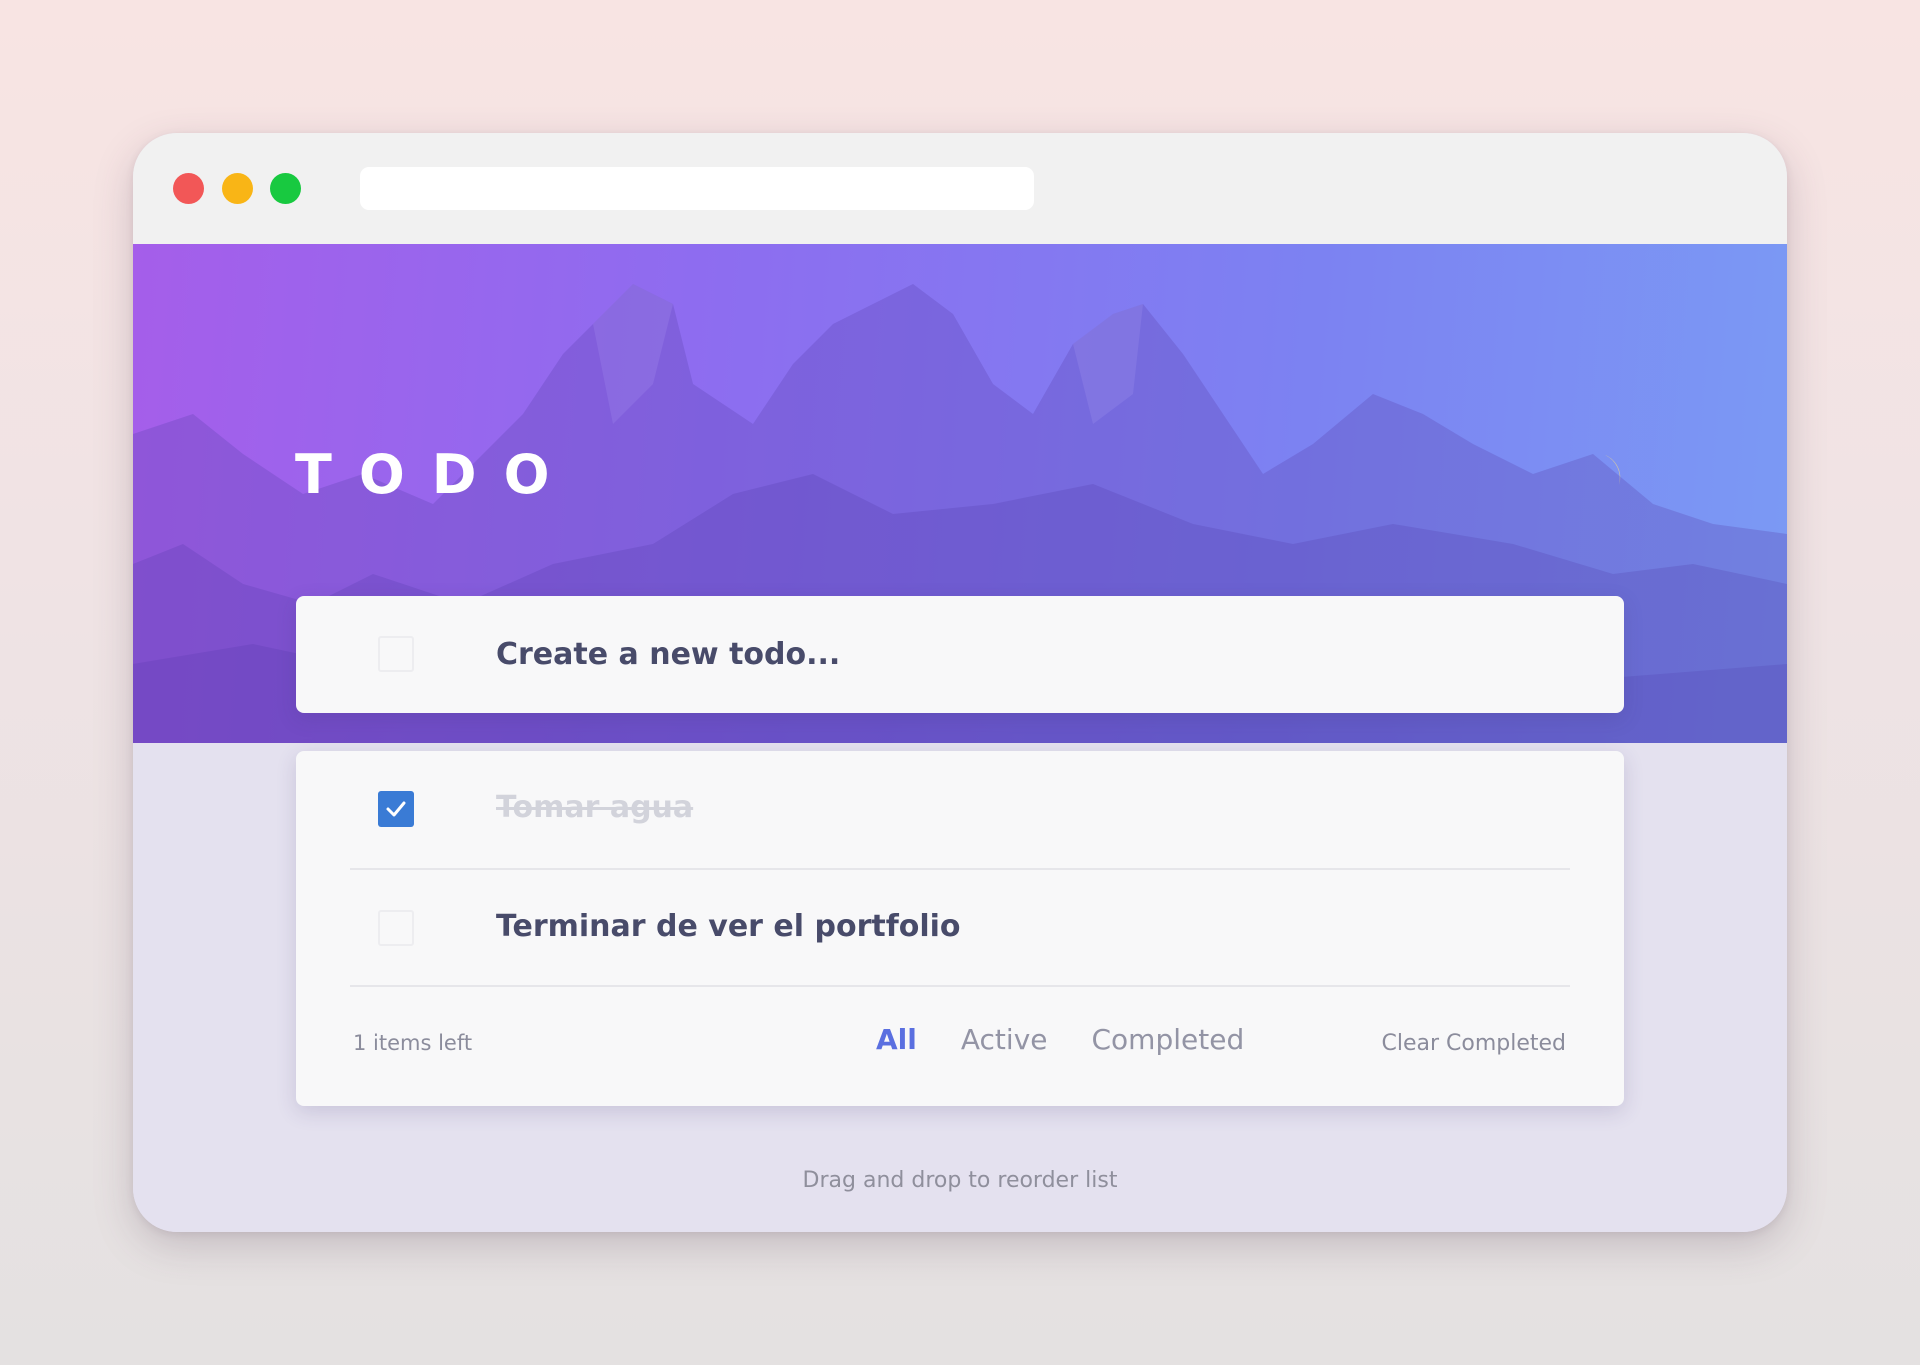  I want to click on todo-text: Tomar agua, so click(595, 807).